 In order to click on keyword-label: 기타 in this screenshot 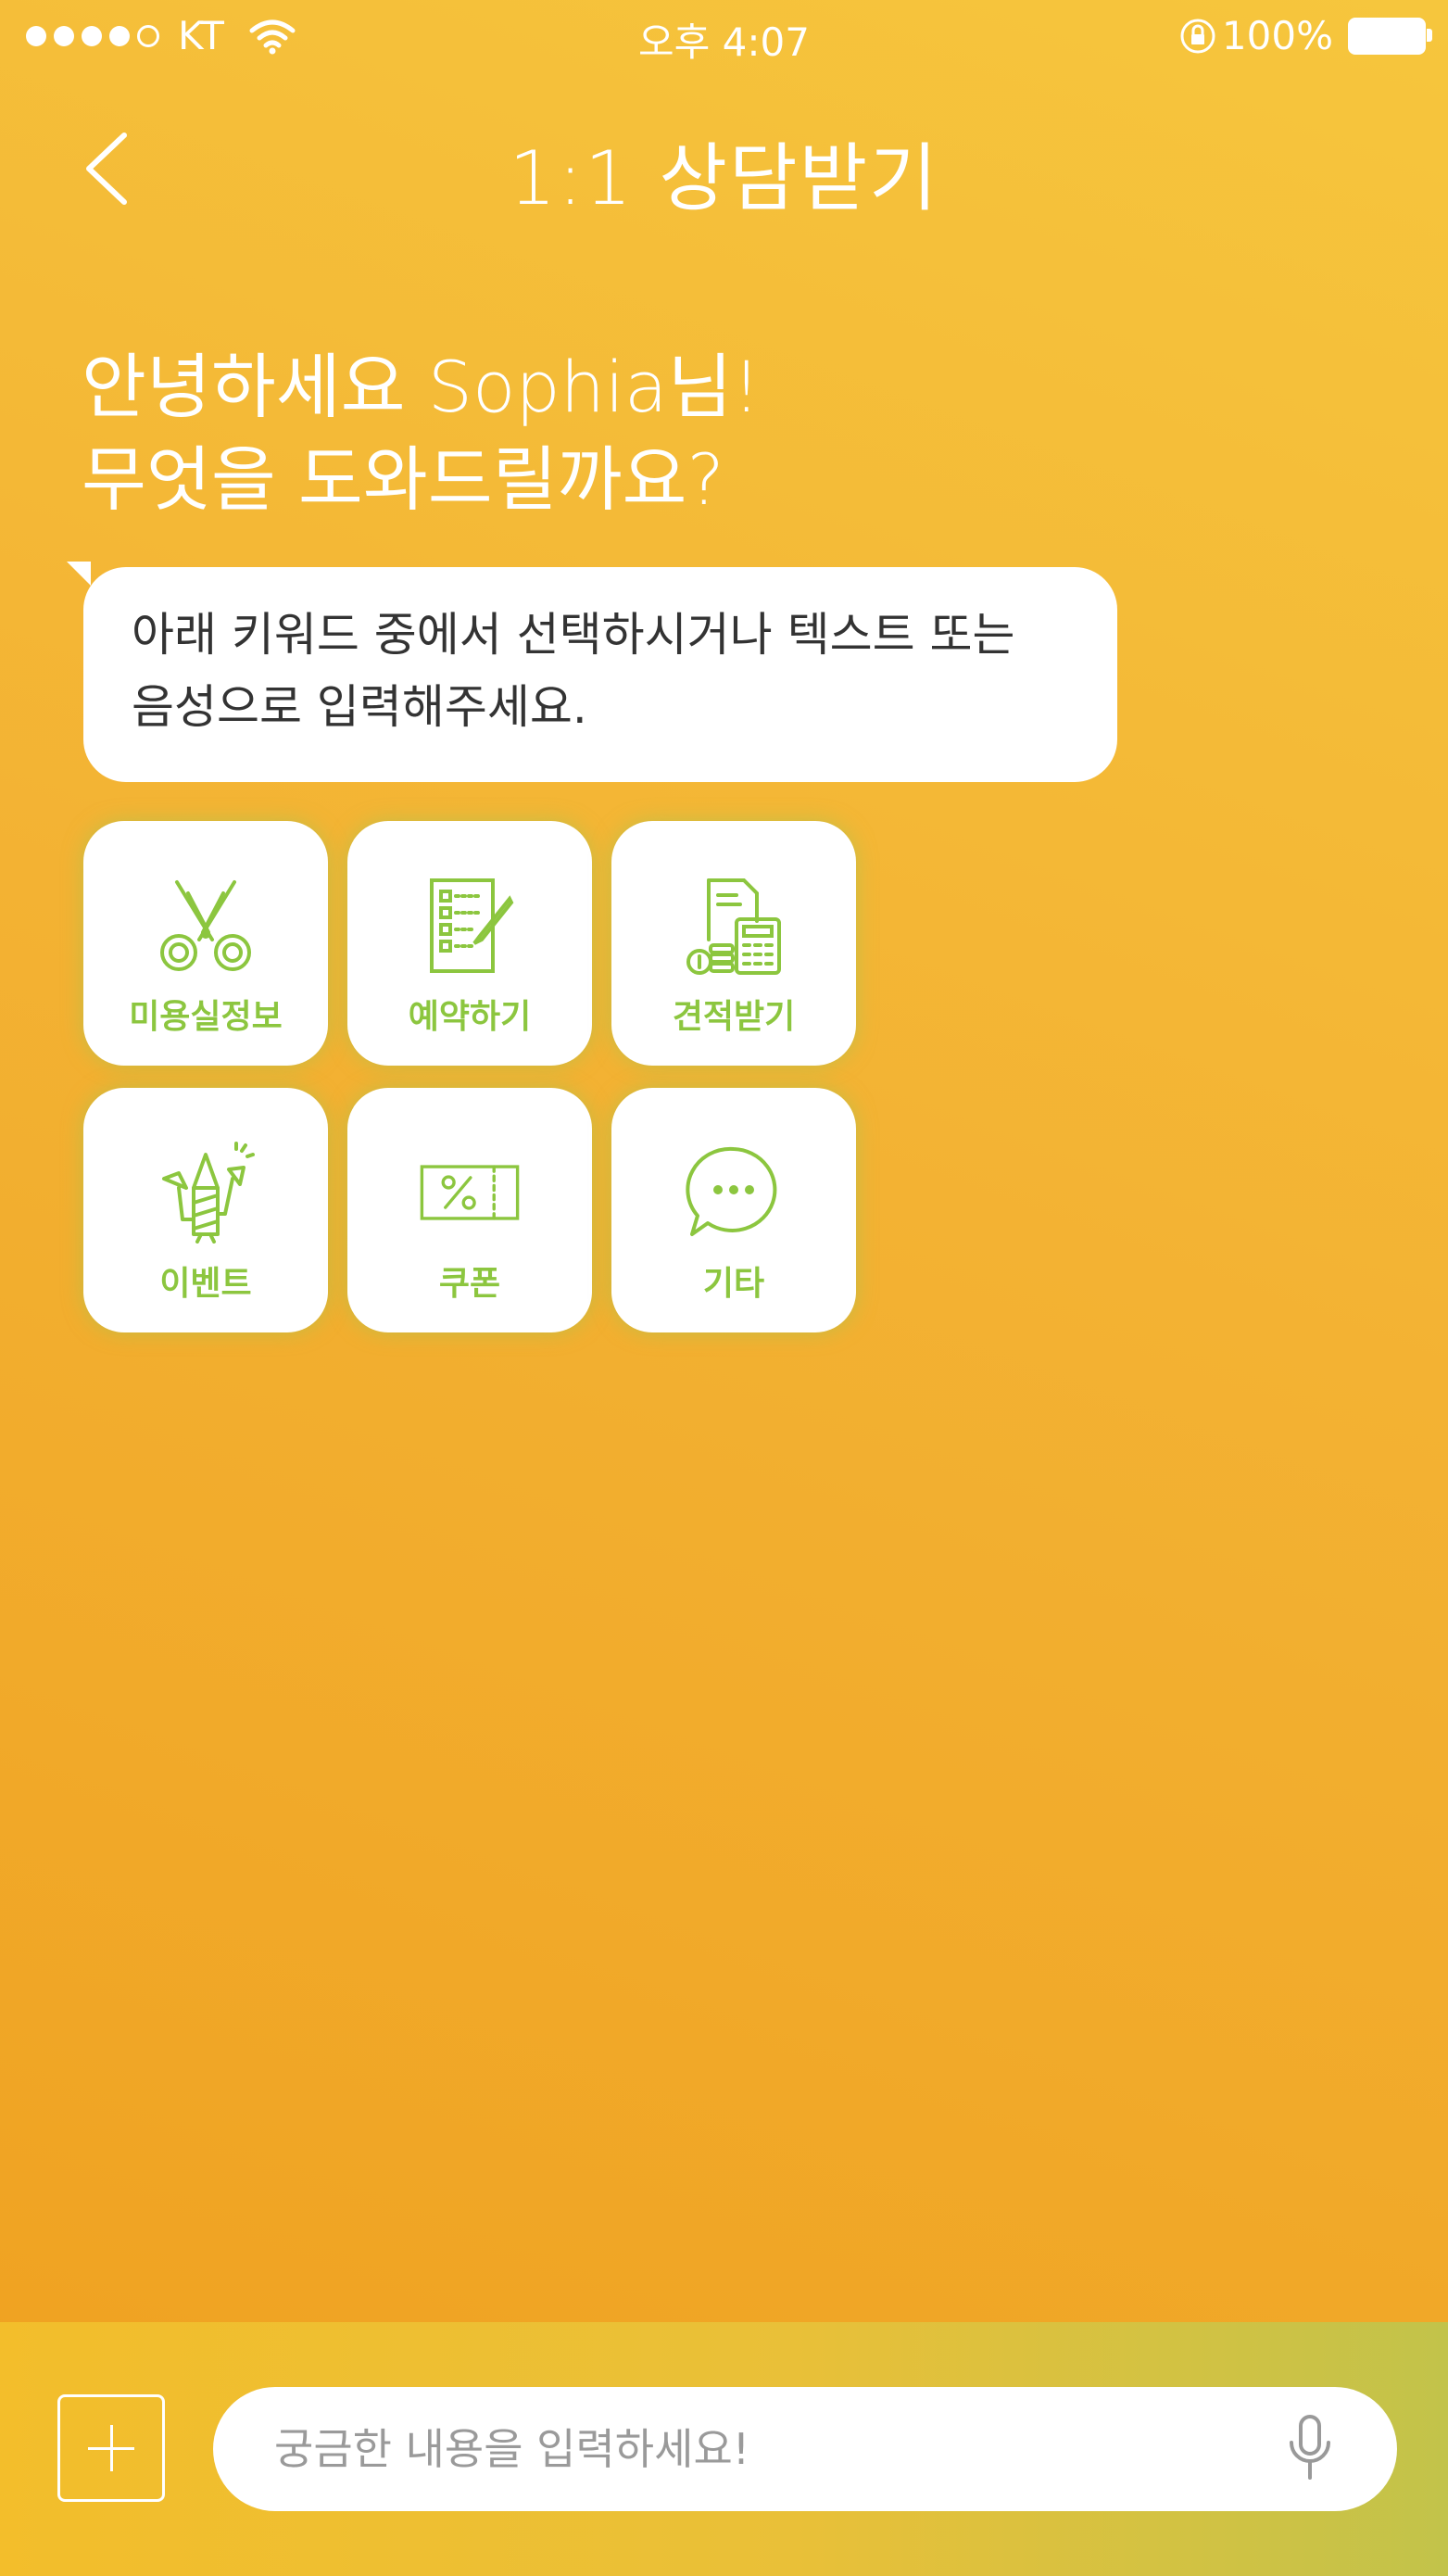, I will do `click(733, 1284)`.